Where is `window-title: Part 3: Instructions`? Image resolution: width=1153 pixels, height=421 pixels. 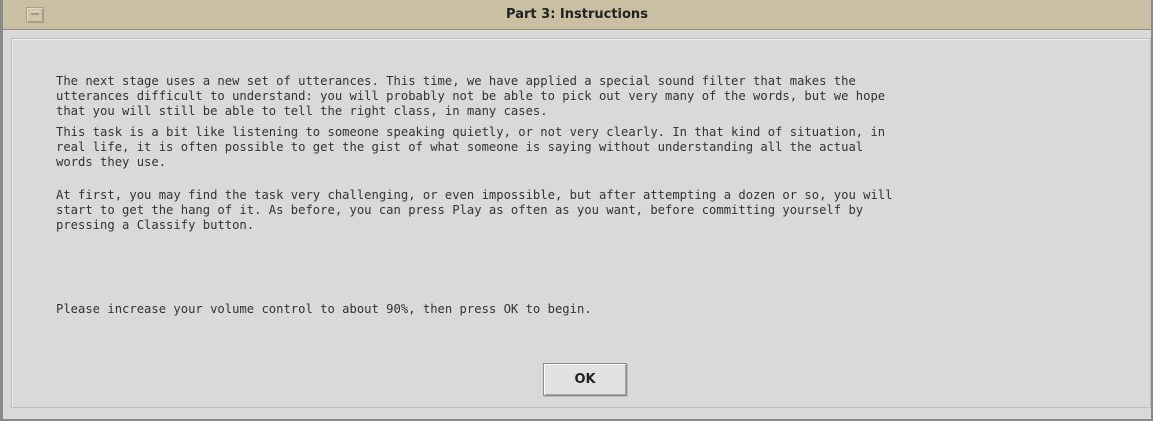 window-title: Part 3: Instructions is located at coordinates (577, 14).